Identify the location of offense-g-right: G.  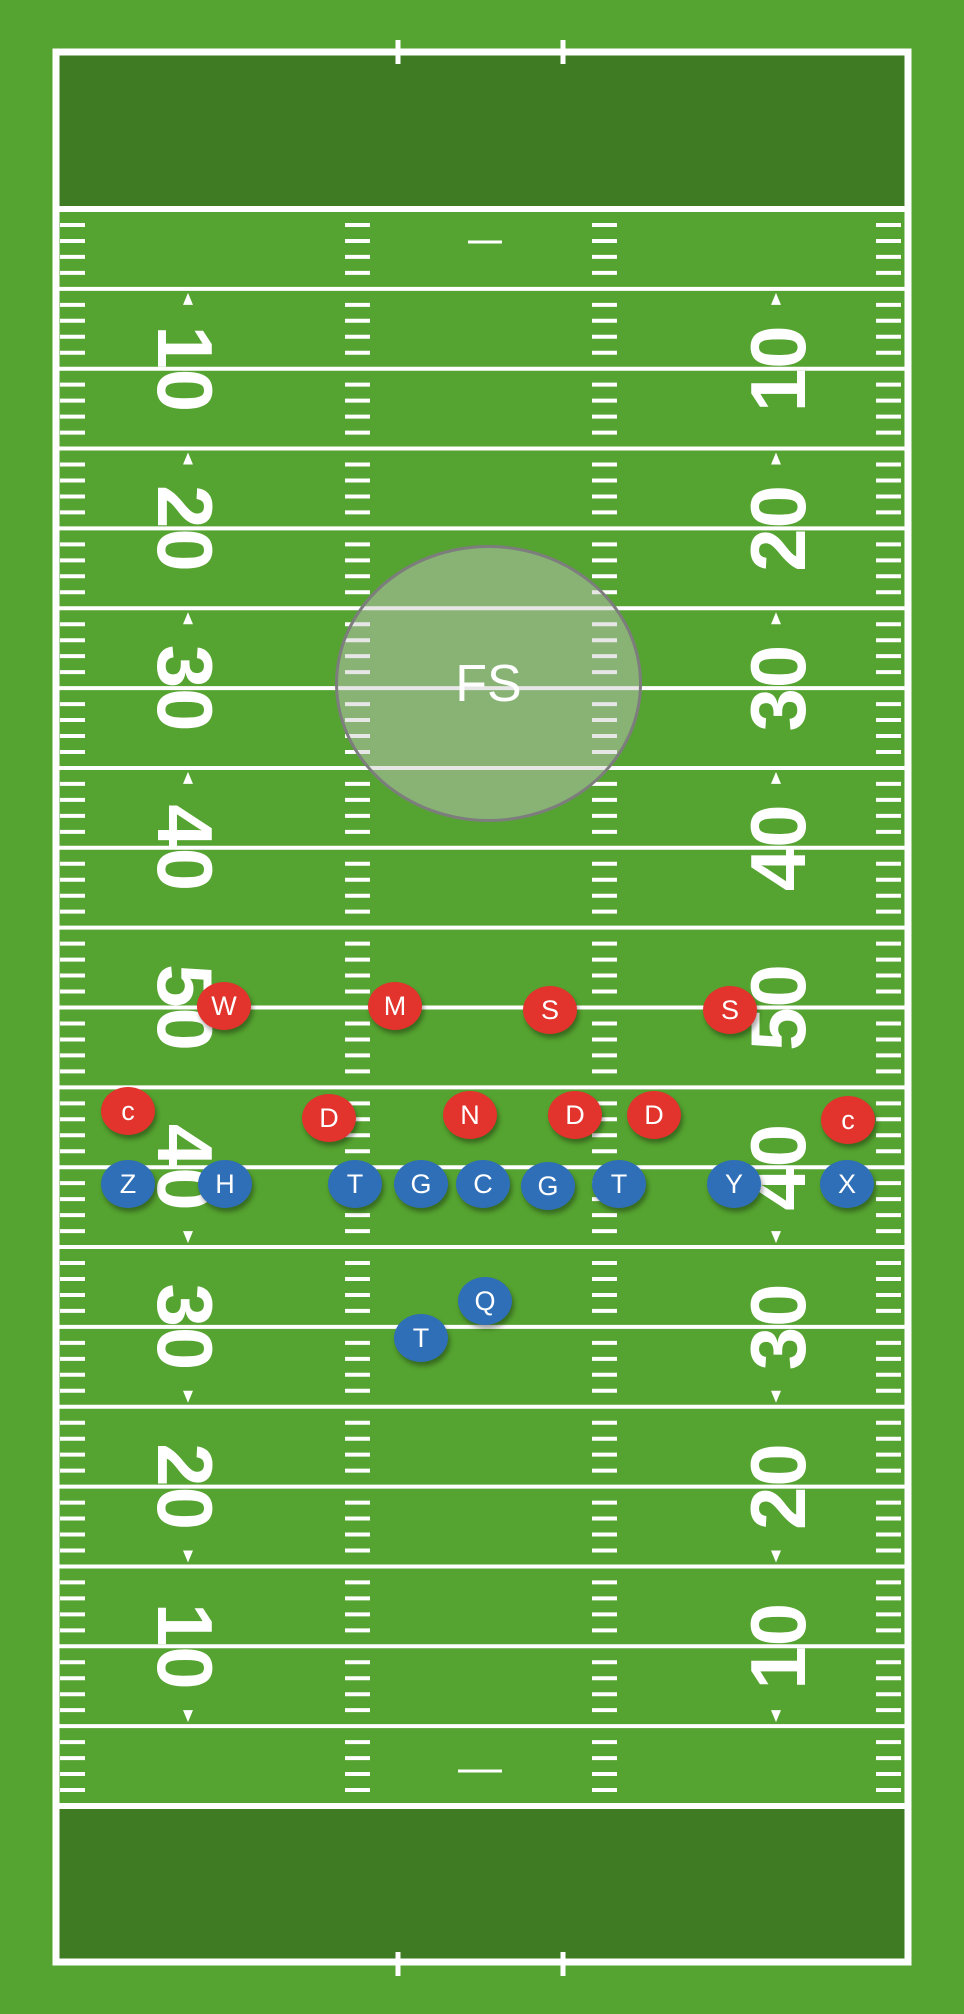
(548, 1186).